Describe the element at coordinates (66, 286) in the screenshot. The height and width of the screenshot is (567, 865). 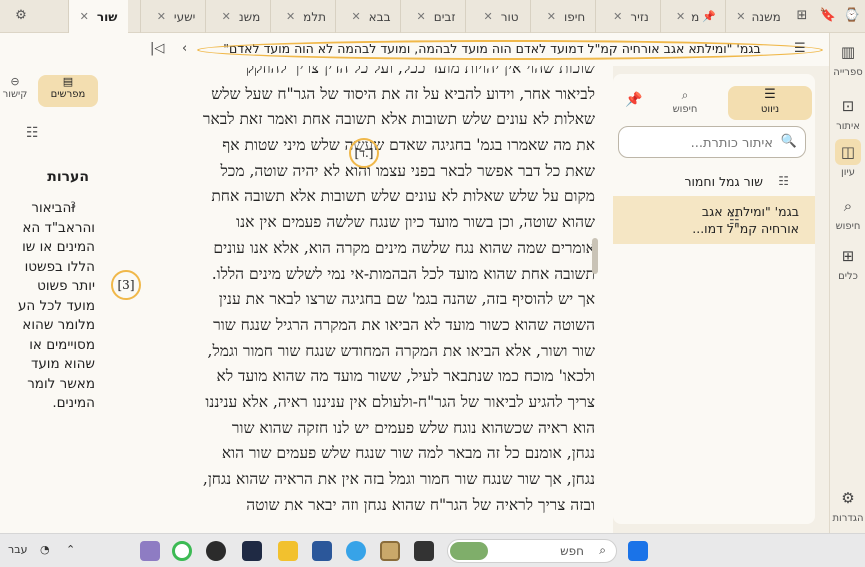
I see `note-line: יותר פשוט` at that location.